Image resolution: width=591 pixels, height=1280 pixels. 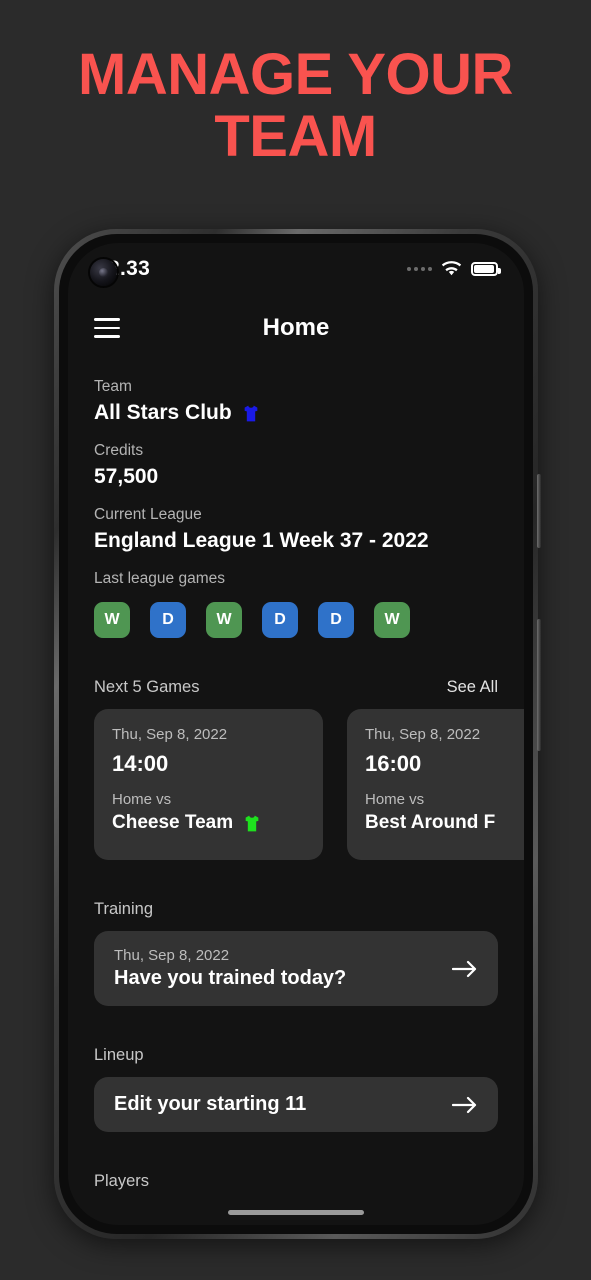 I want to click on training-title: Training, so click(x=123, y=909).